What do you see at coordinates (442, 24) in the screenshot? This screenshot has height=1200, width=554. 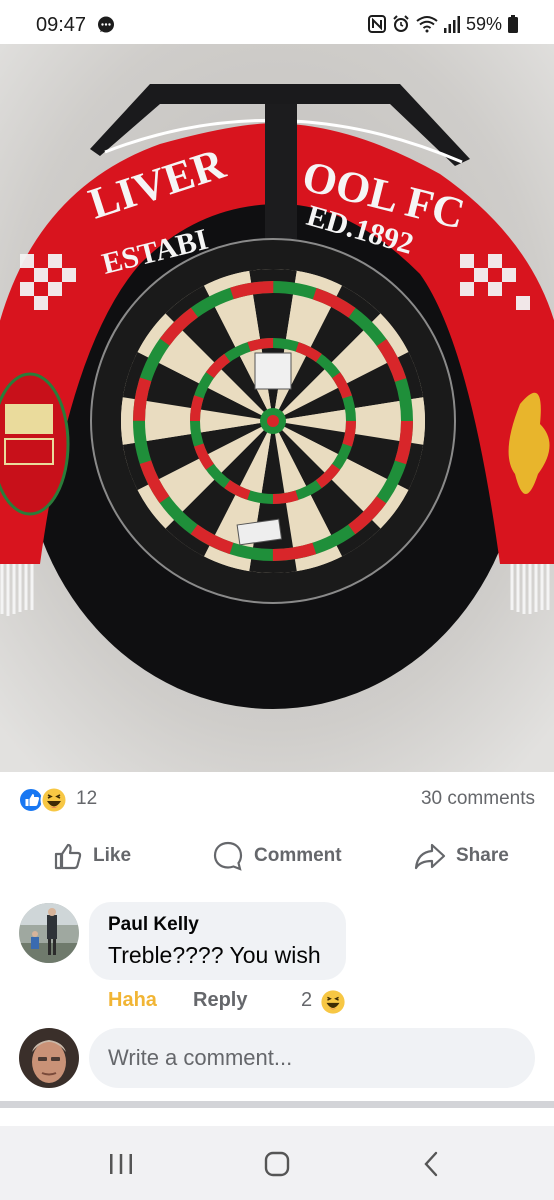 I see `status-icons: 59%` at bounding box center [442, 24].